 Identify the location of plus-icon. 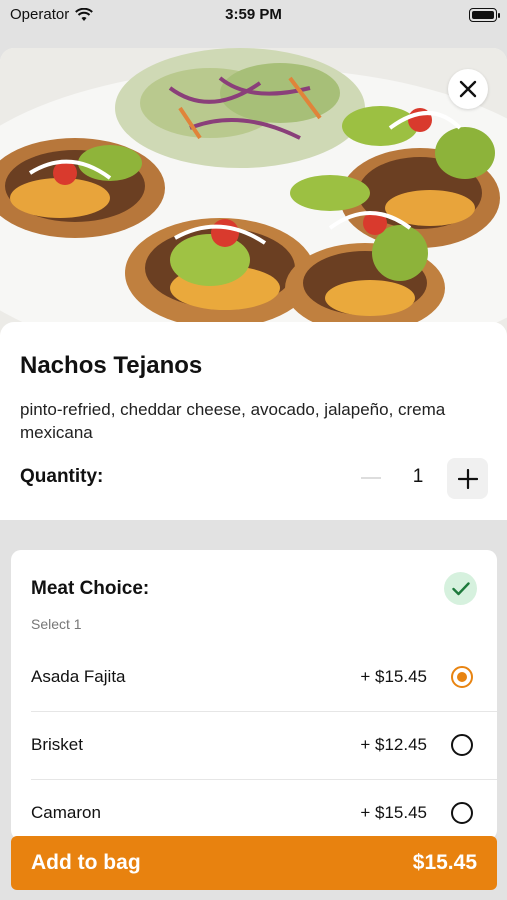
(467, 478).